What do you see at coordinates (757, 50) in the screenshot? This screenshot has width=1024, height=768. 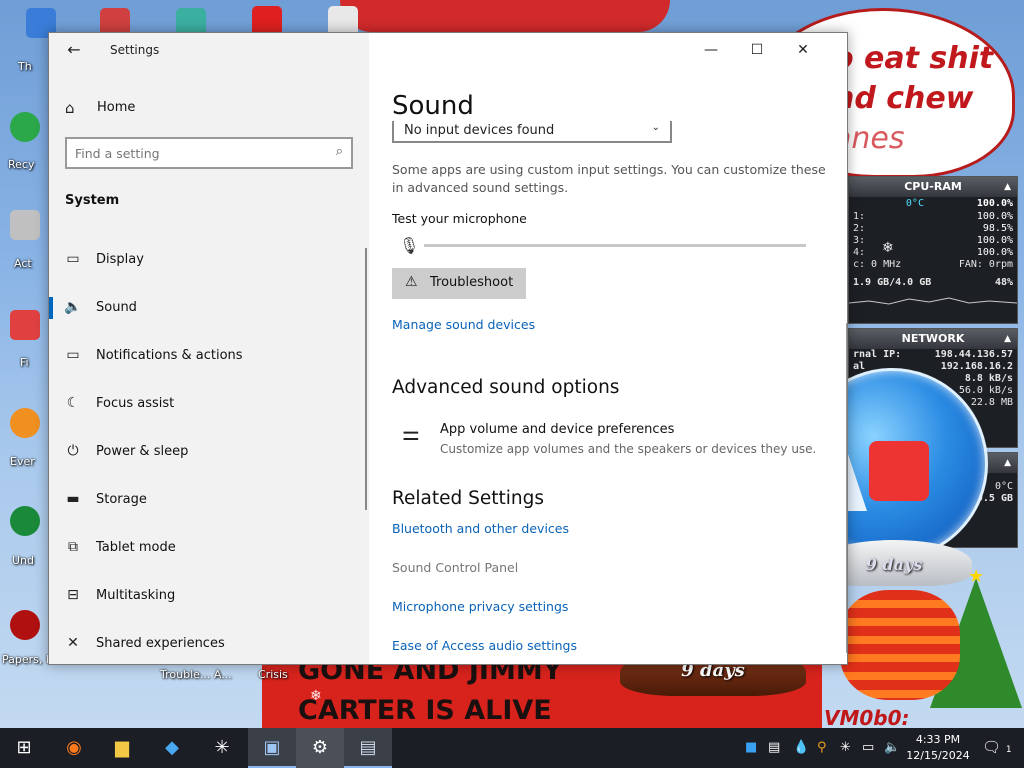 I see `maximize-button: ☐` at bounding box center [757, 50].